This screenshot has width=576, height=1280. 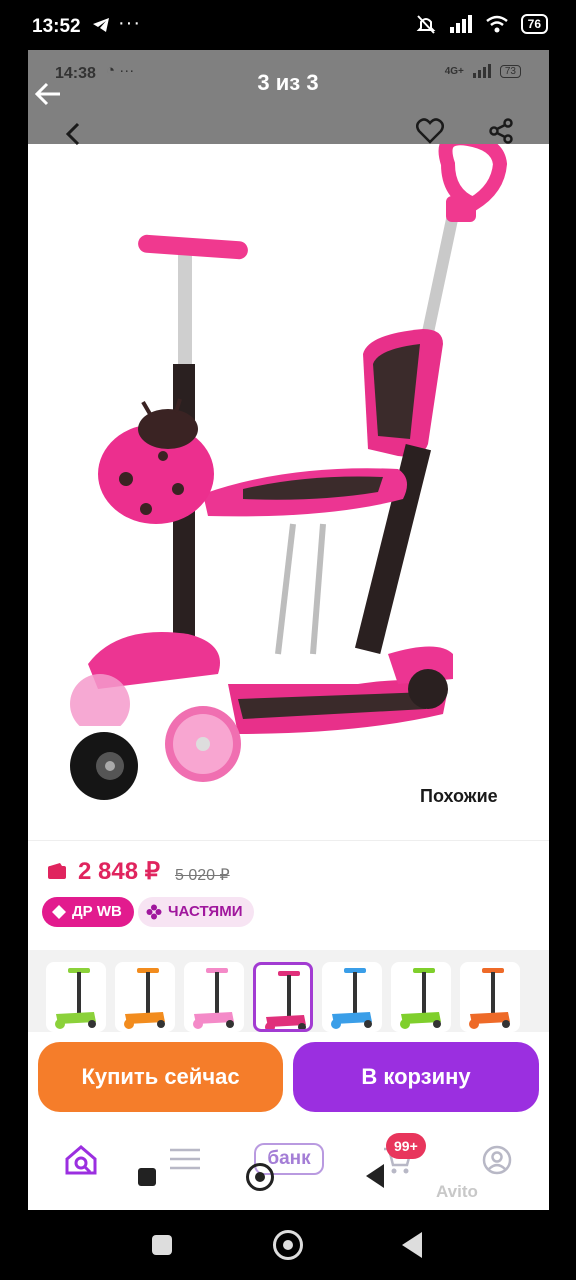 I want to click on price-panel: 2 848 ₽ 5 020 ₽ ДР WB ЧАСТЯМИ, so click(x=288, y=890).